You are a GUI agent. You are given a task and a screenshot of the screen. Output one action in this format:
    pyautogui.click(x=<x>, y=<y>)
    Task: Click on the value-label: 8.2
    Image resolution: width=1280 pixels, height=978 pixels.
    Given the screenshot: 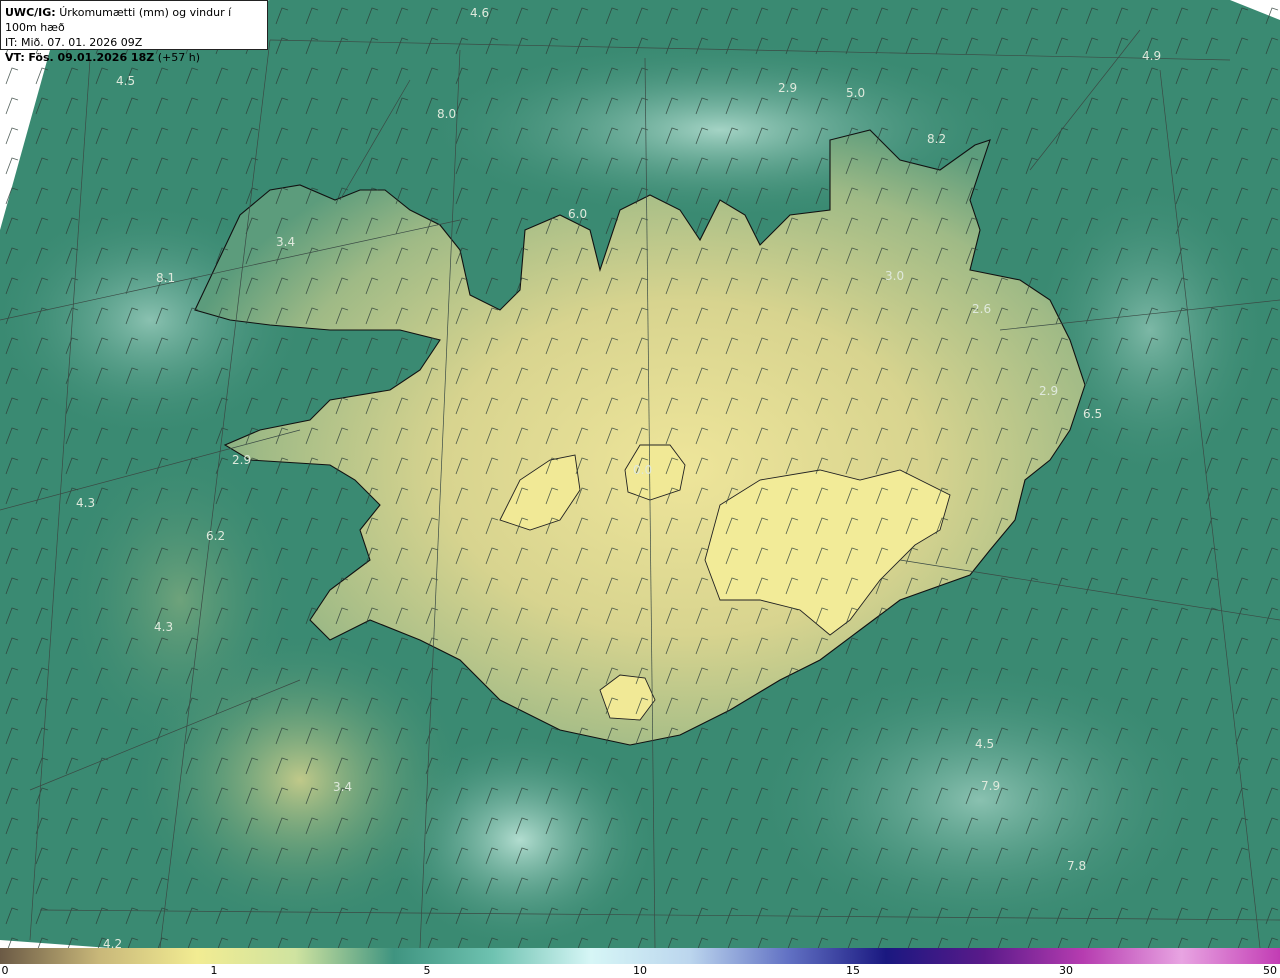 What is the action you would take?
    pyautogui.click(x=936, y=139)
    